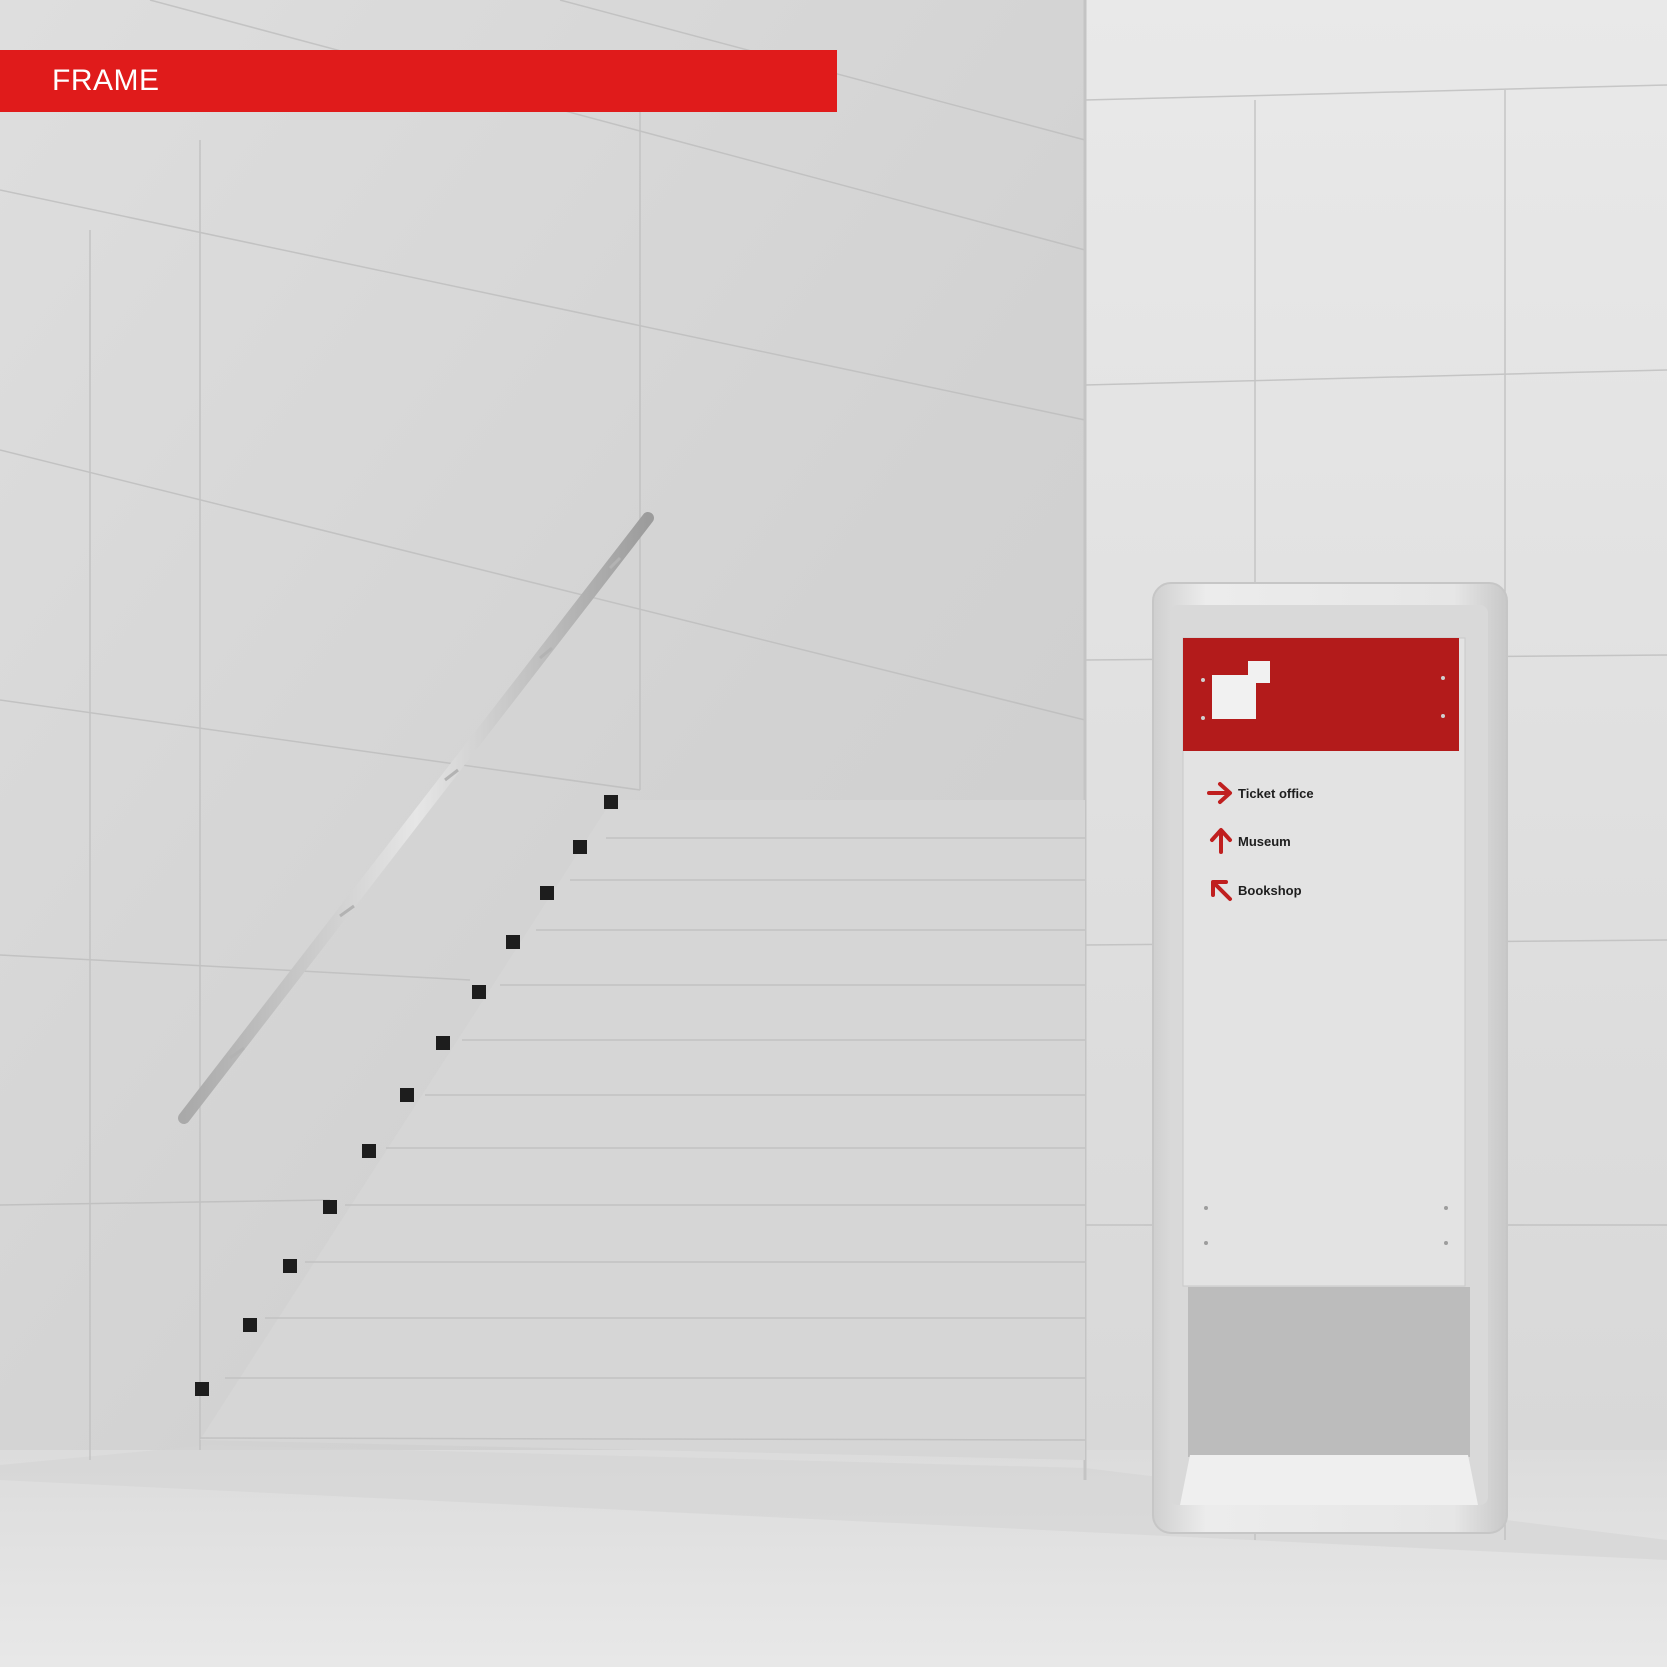 The width and height of the screenshot is (1667, 1667). What do you see at coordinates (1329, 1480) in the screenshot?
I see `sign-base` at bounding box center [1329, 1480].